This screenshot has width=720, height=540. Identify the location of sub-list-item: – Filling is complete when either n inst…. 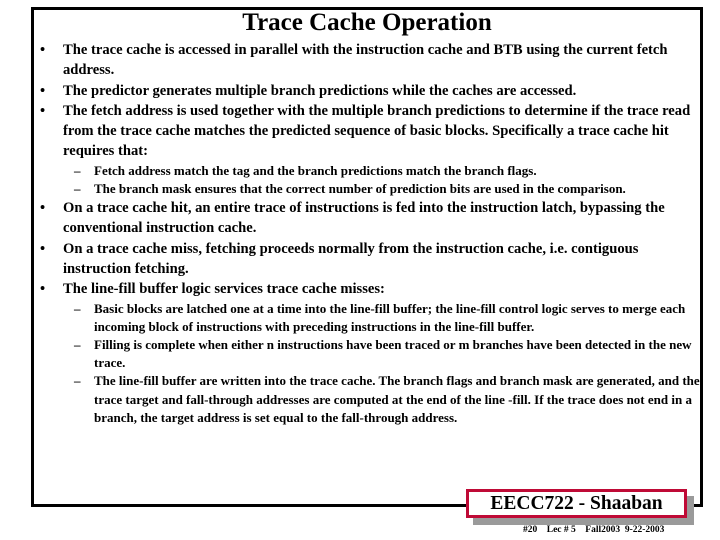
(387, 354).